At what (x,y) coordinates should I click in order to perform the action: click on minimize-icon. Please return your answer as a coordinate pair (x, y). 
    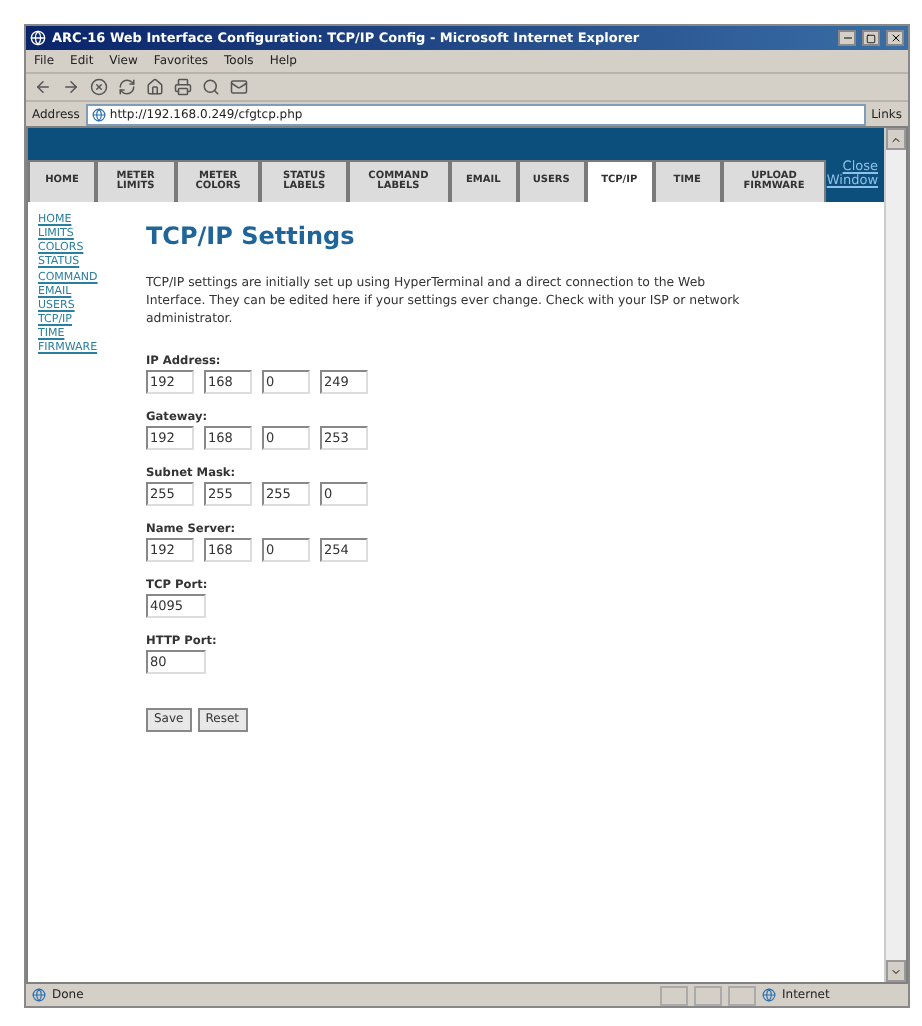
    Looking at the image, I should click on (847, 38).